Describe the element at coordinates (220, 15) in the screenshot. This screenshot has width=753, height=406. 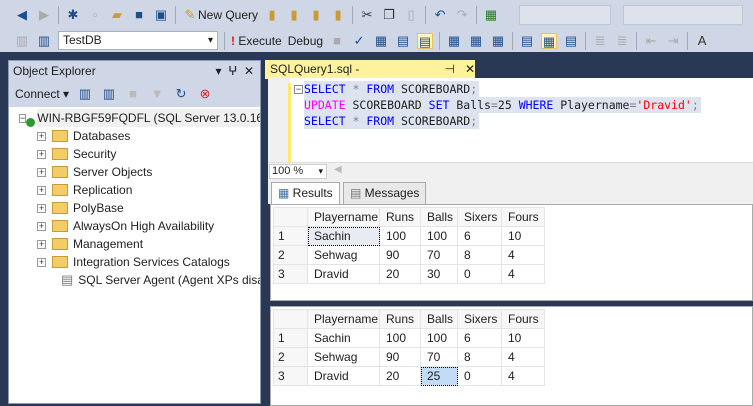
I see `new-query-button: ✎ New Query` at that location.